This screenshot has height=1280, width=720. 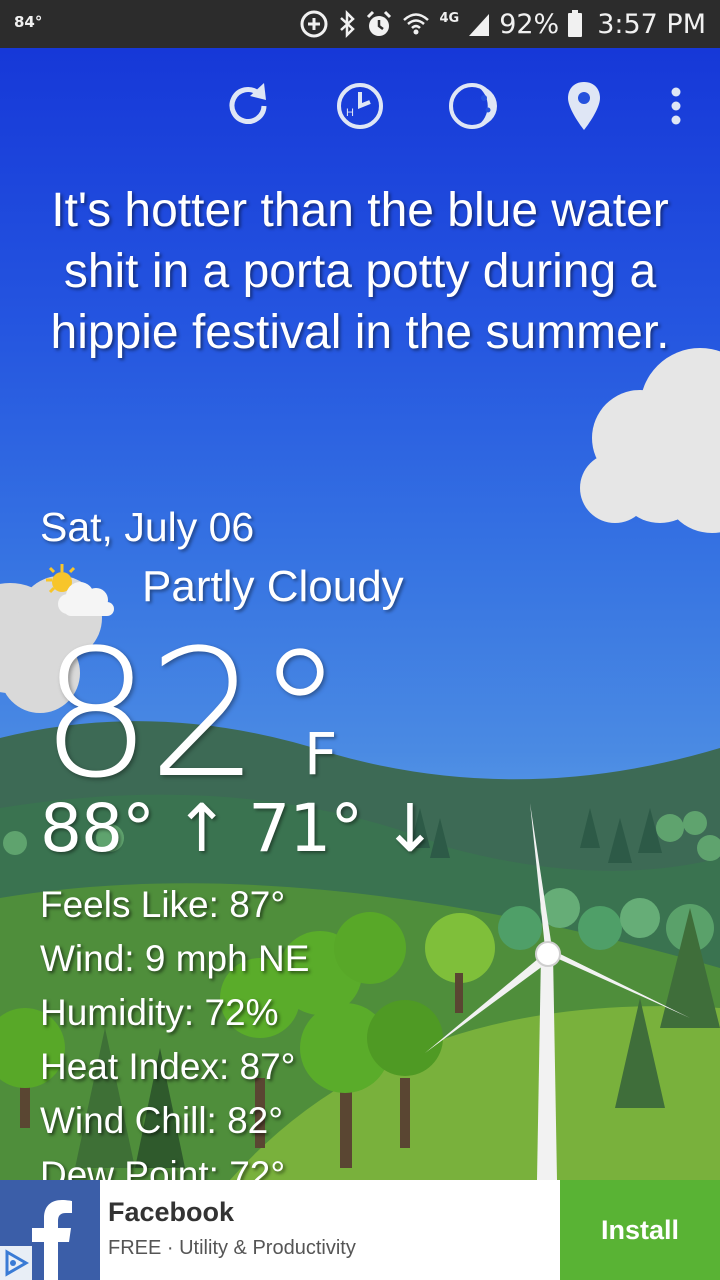 What do you see at coordinates (575, 23) in the screenshot?
I see `battery-icon` at bounding box center [575, 23].